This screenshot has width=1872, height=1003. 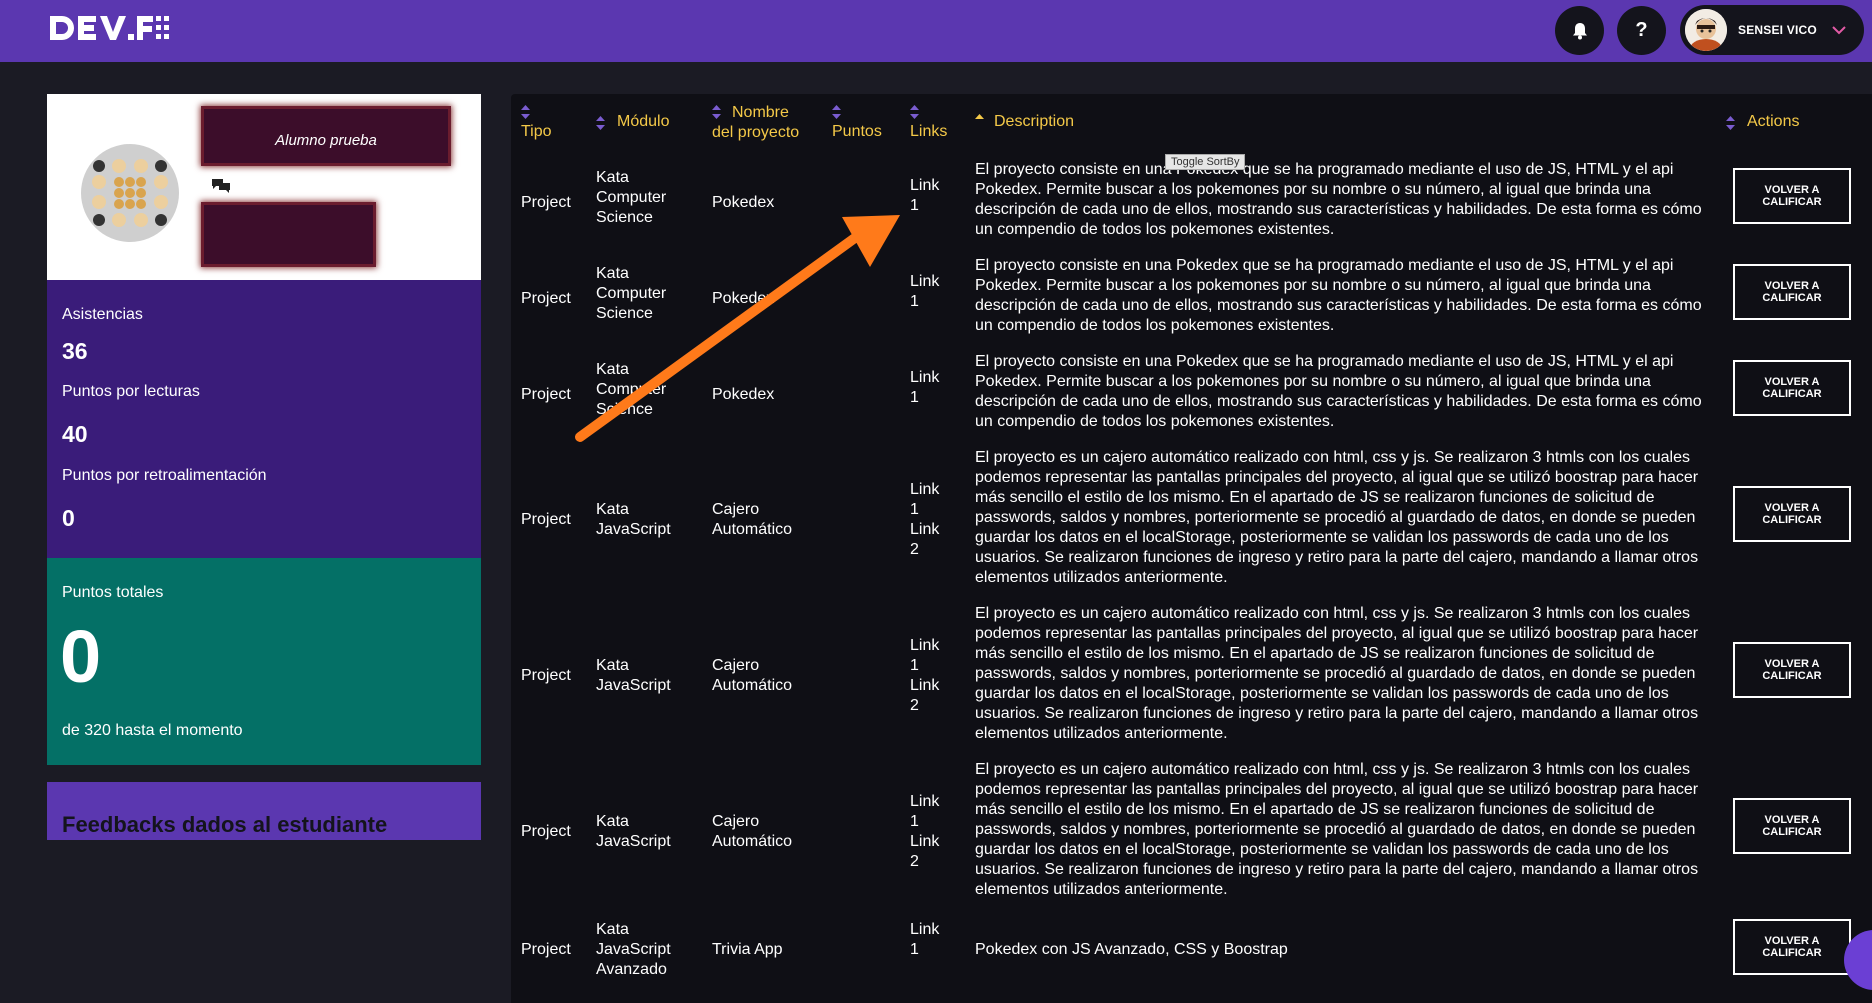 I want to click on reading-points-label: Puntos por lecturas, so click(x=131, y=391).